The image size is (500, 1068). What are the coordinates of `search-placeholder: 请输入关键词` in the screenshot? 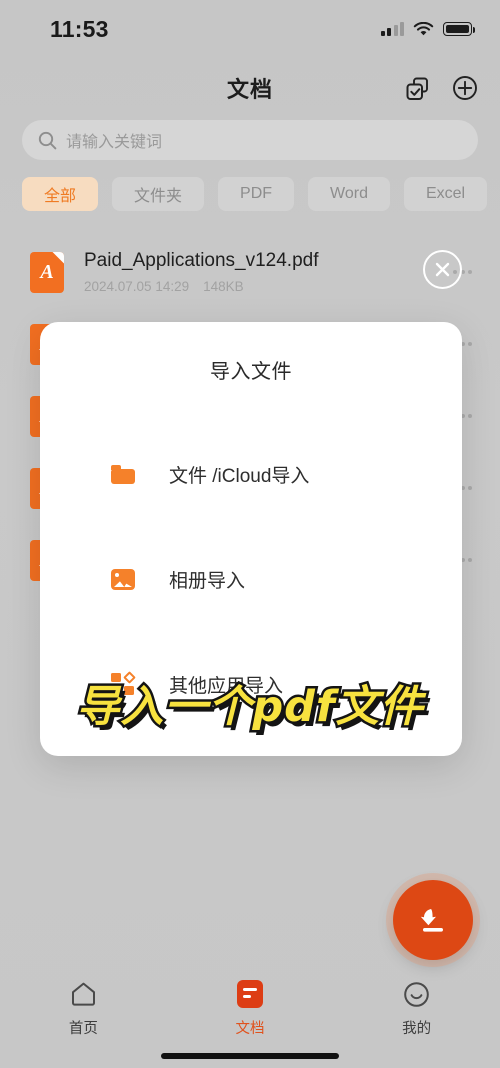 It's located at (114, 142).